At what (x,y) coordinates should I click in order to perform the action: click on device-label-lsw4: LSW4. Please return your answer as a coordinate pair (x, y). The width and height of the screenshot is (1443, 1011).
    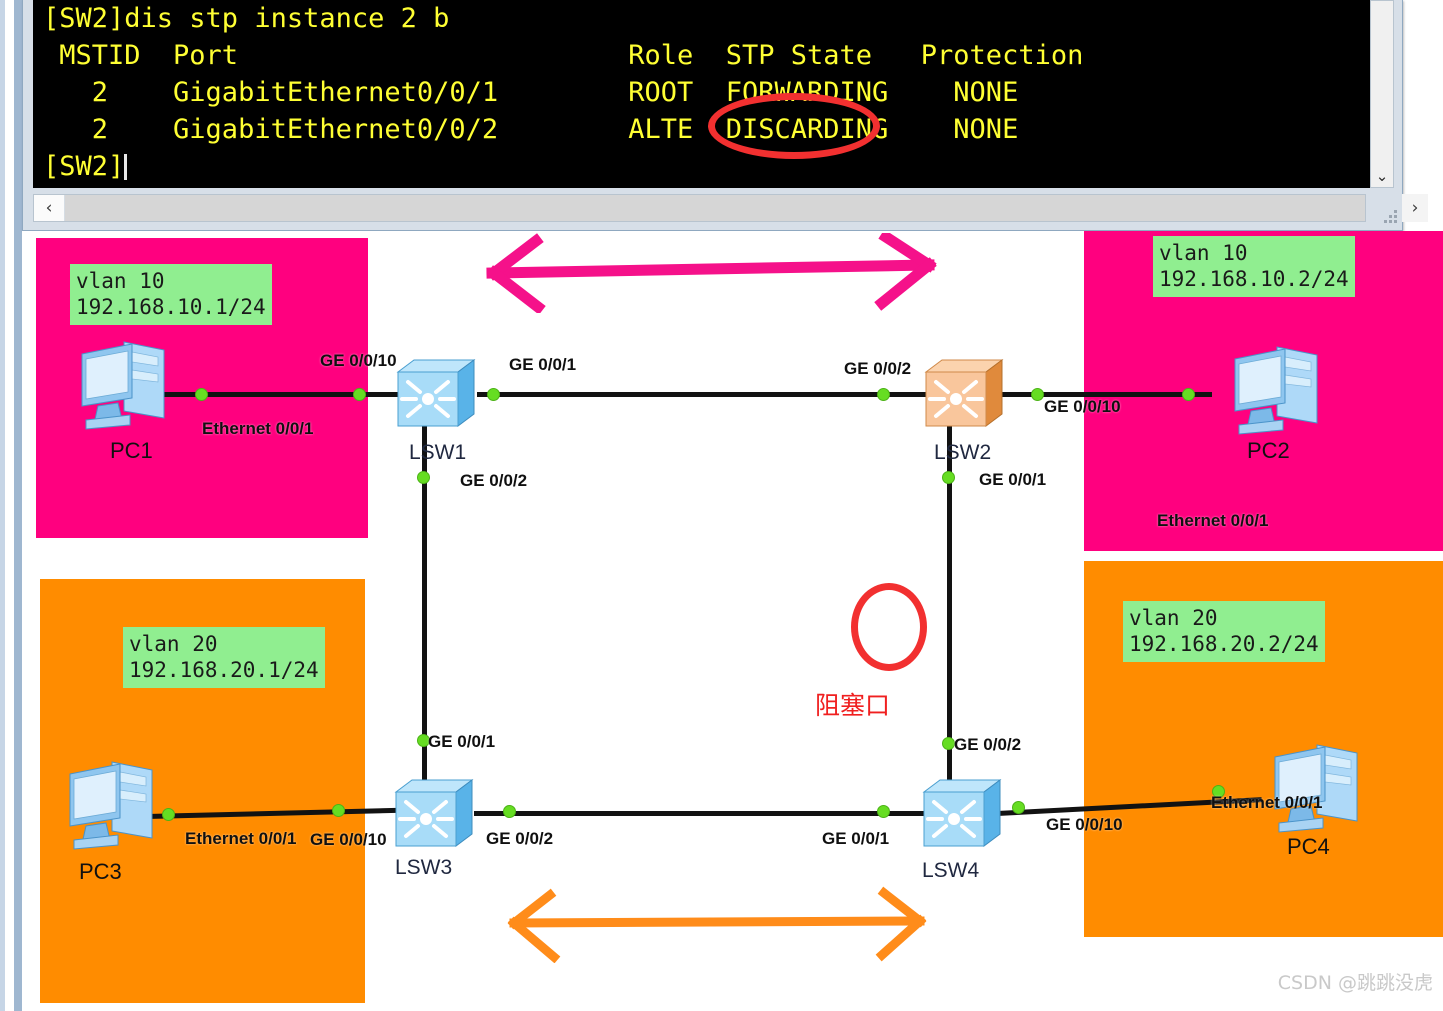
    Looking at the image, I should click on (951, 870).